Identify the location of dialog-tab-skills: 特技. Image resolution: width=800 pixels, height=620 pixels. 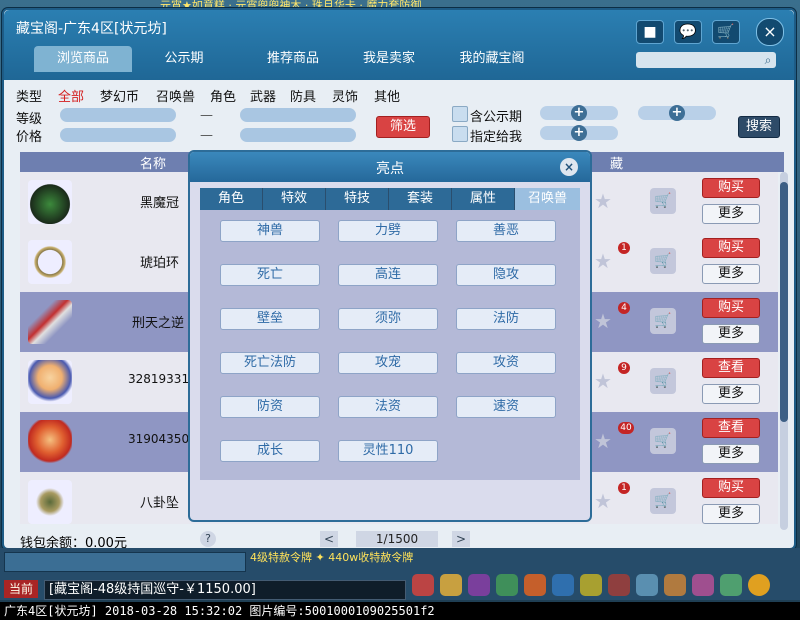
(357, 199).